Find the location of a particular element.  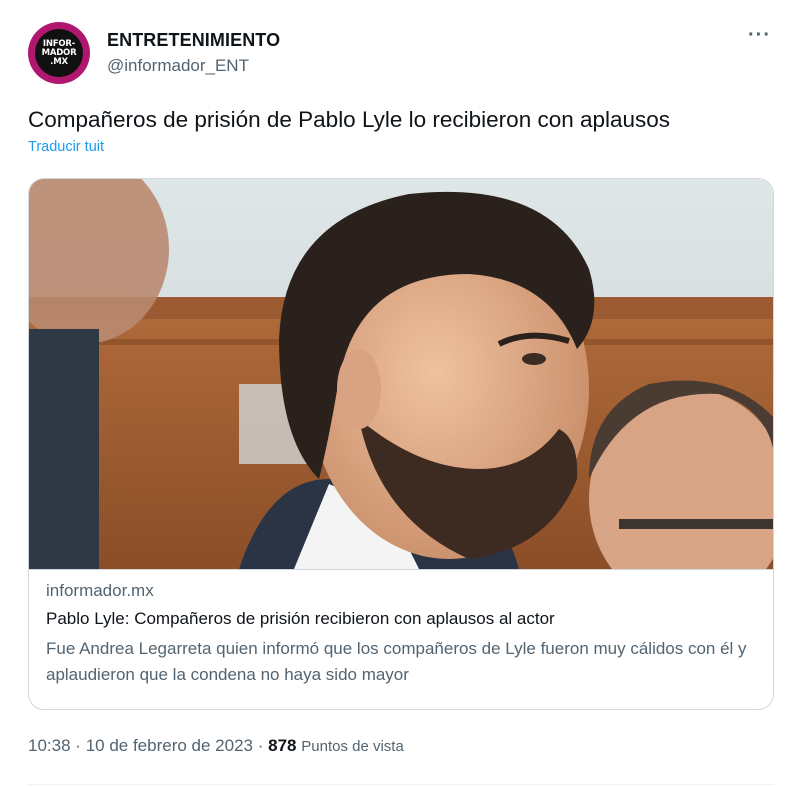

avatar-text-line: .MX is located at coordinates (59, 61).